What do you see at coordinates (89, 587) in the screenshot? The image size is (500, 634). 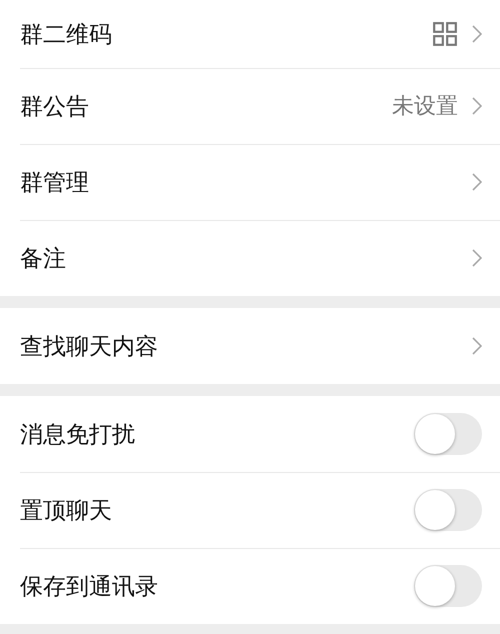 I see `row-label: 保存到通讯录` at bounding box center [89, 587].